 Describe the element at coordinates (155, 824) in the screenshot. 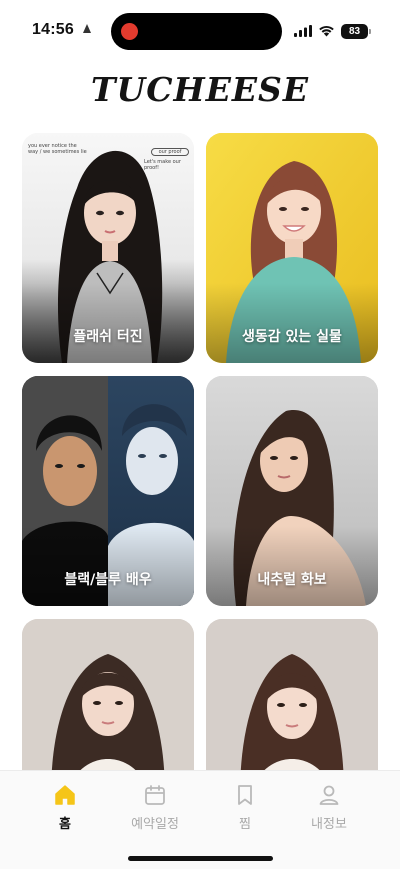

I see `tab-label: 예약일정` at that location.